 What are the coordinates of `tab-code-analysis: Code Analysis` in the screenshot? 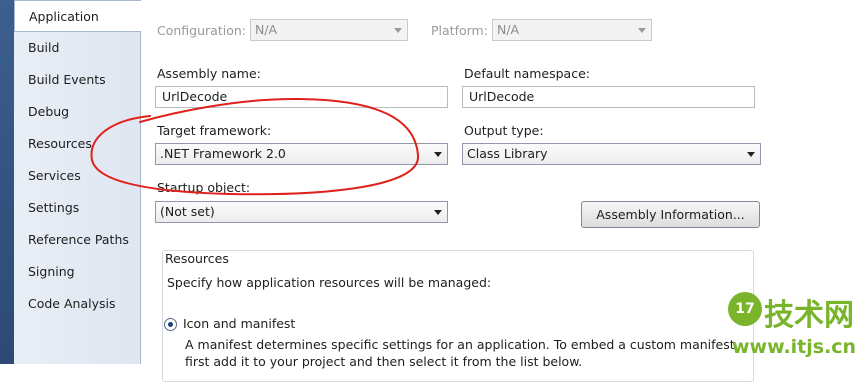 It's located at (77, 304).